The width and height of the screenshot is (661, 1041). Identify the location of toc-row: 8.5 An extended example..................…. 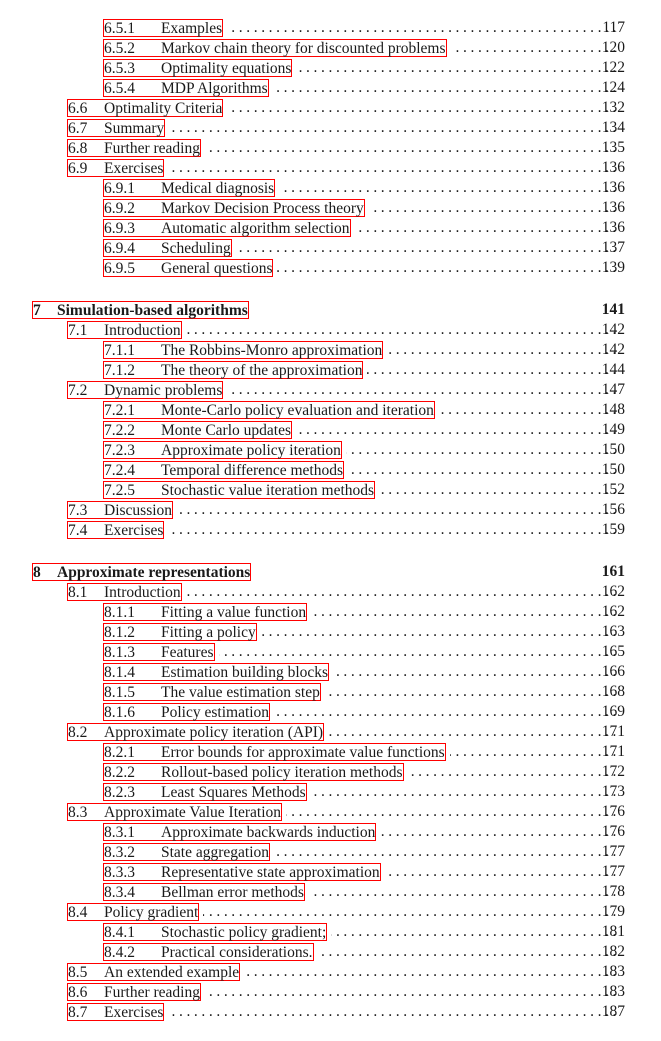
(330, 972).